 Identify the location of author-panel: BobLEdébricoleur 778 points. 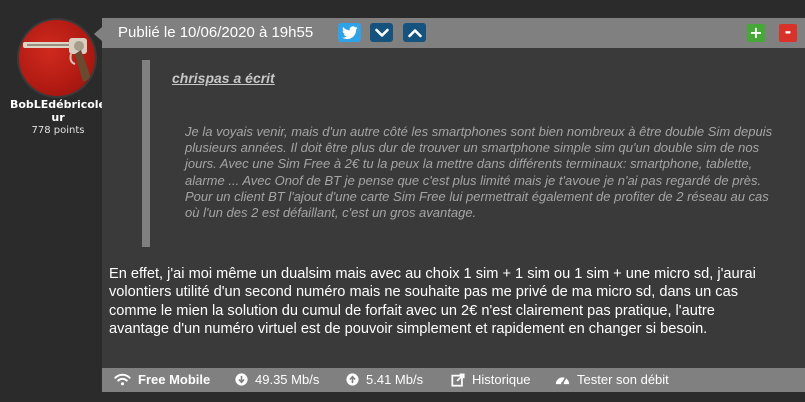
(55, 201).